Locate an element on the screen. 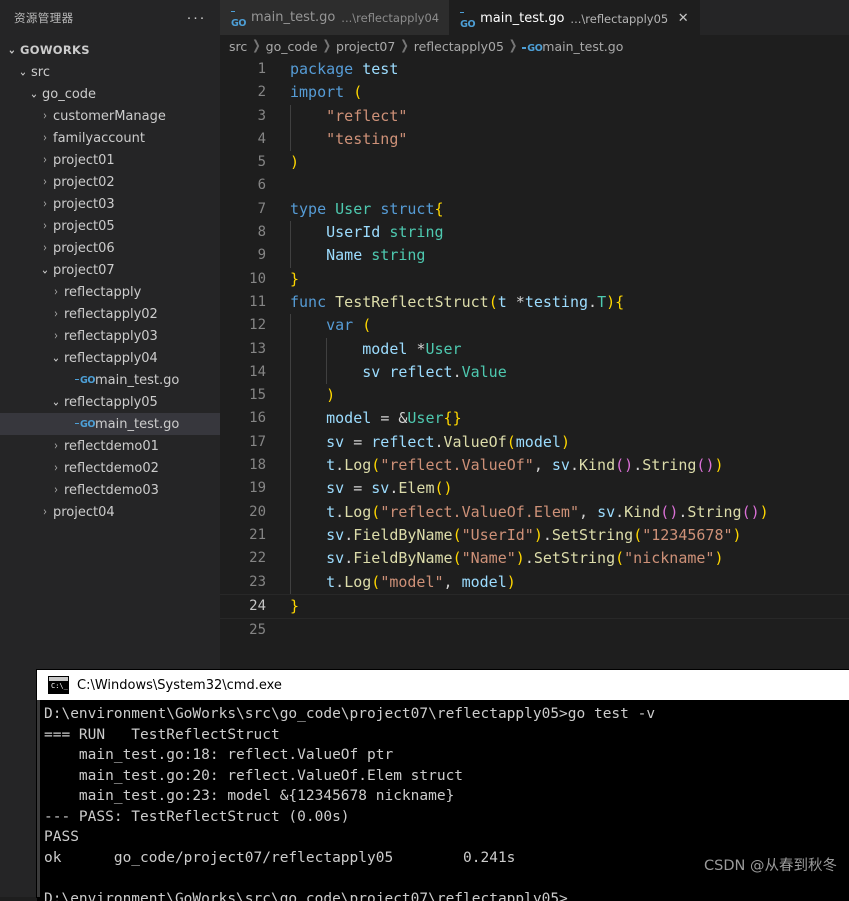 The image size is (849, 901). code-line: 16 model = &User{} is located at coordinates (534, 418).